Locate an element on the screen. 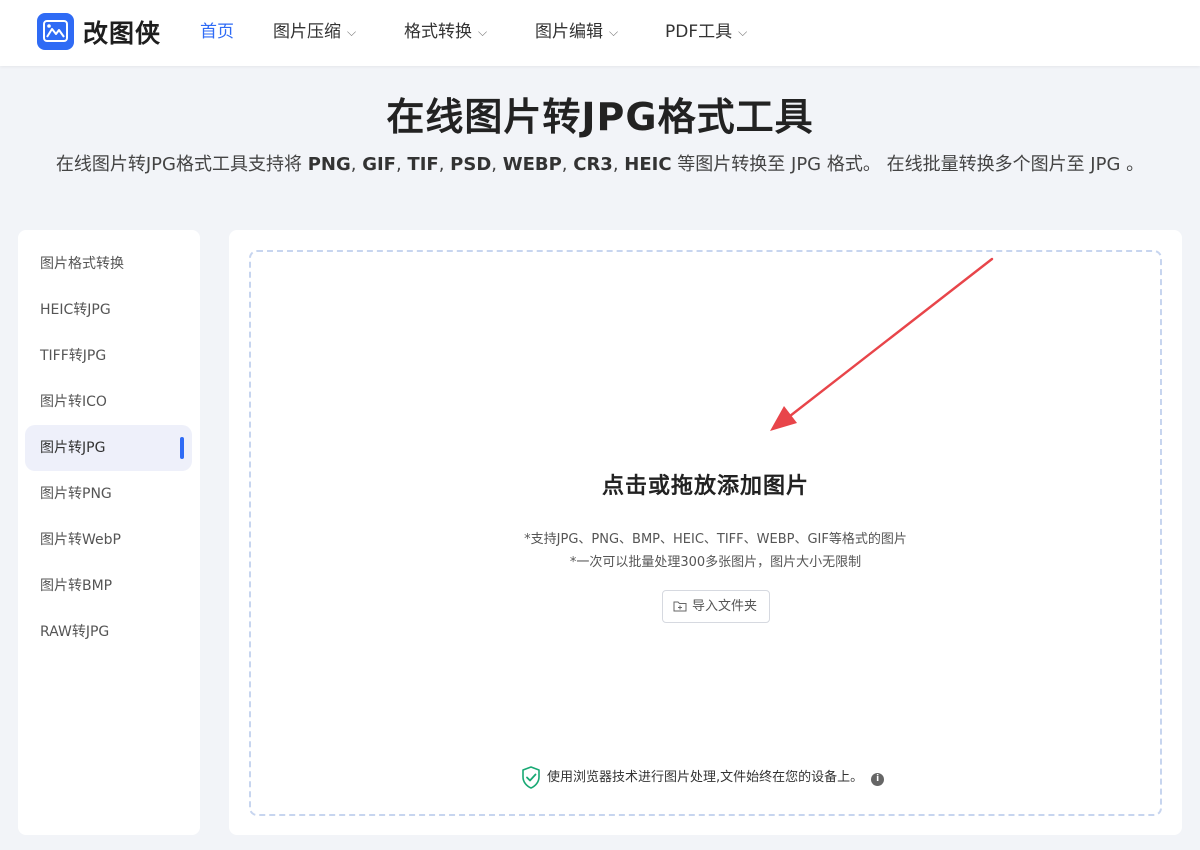  sidebar-item-tiff-to-jpg: TIFF转JPG is located at coordinates (108, 356).